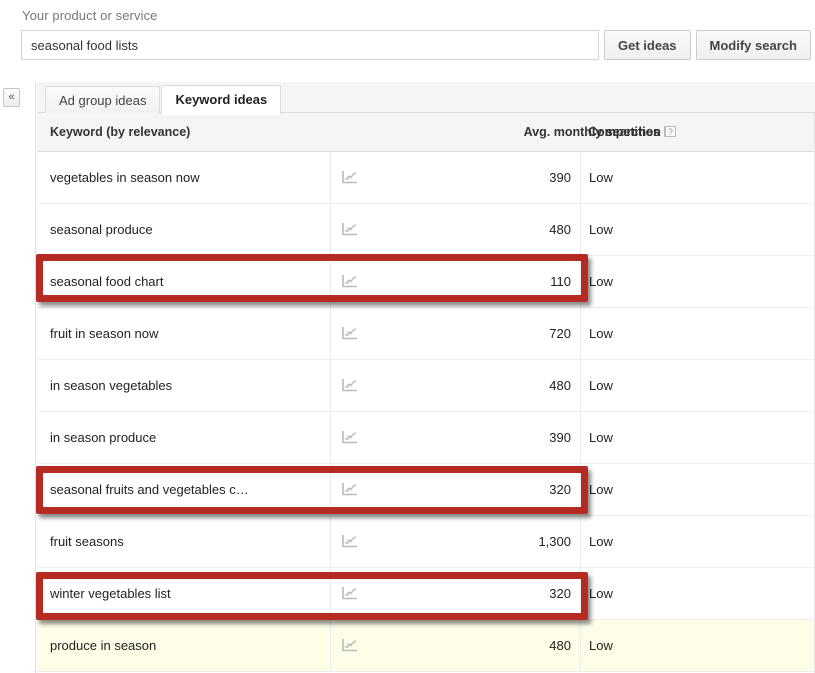  What do you see at coordinates (560, 281) in the screenshot?
I see `cell-avg-monthly-searches: 110` at bounding box center [560, 281].